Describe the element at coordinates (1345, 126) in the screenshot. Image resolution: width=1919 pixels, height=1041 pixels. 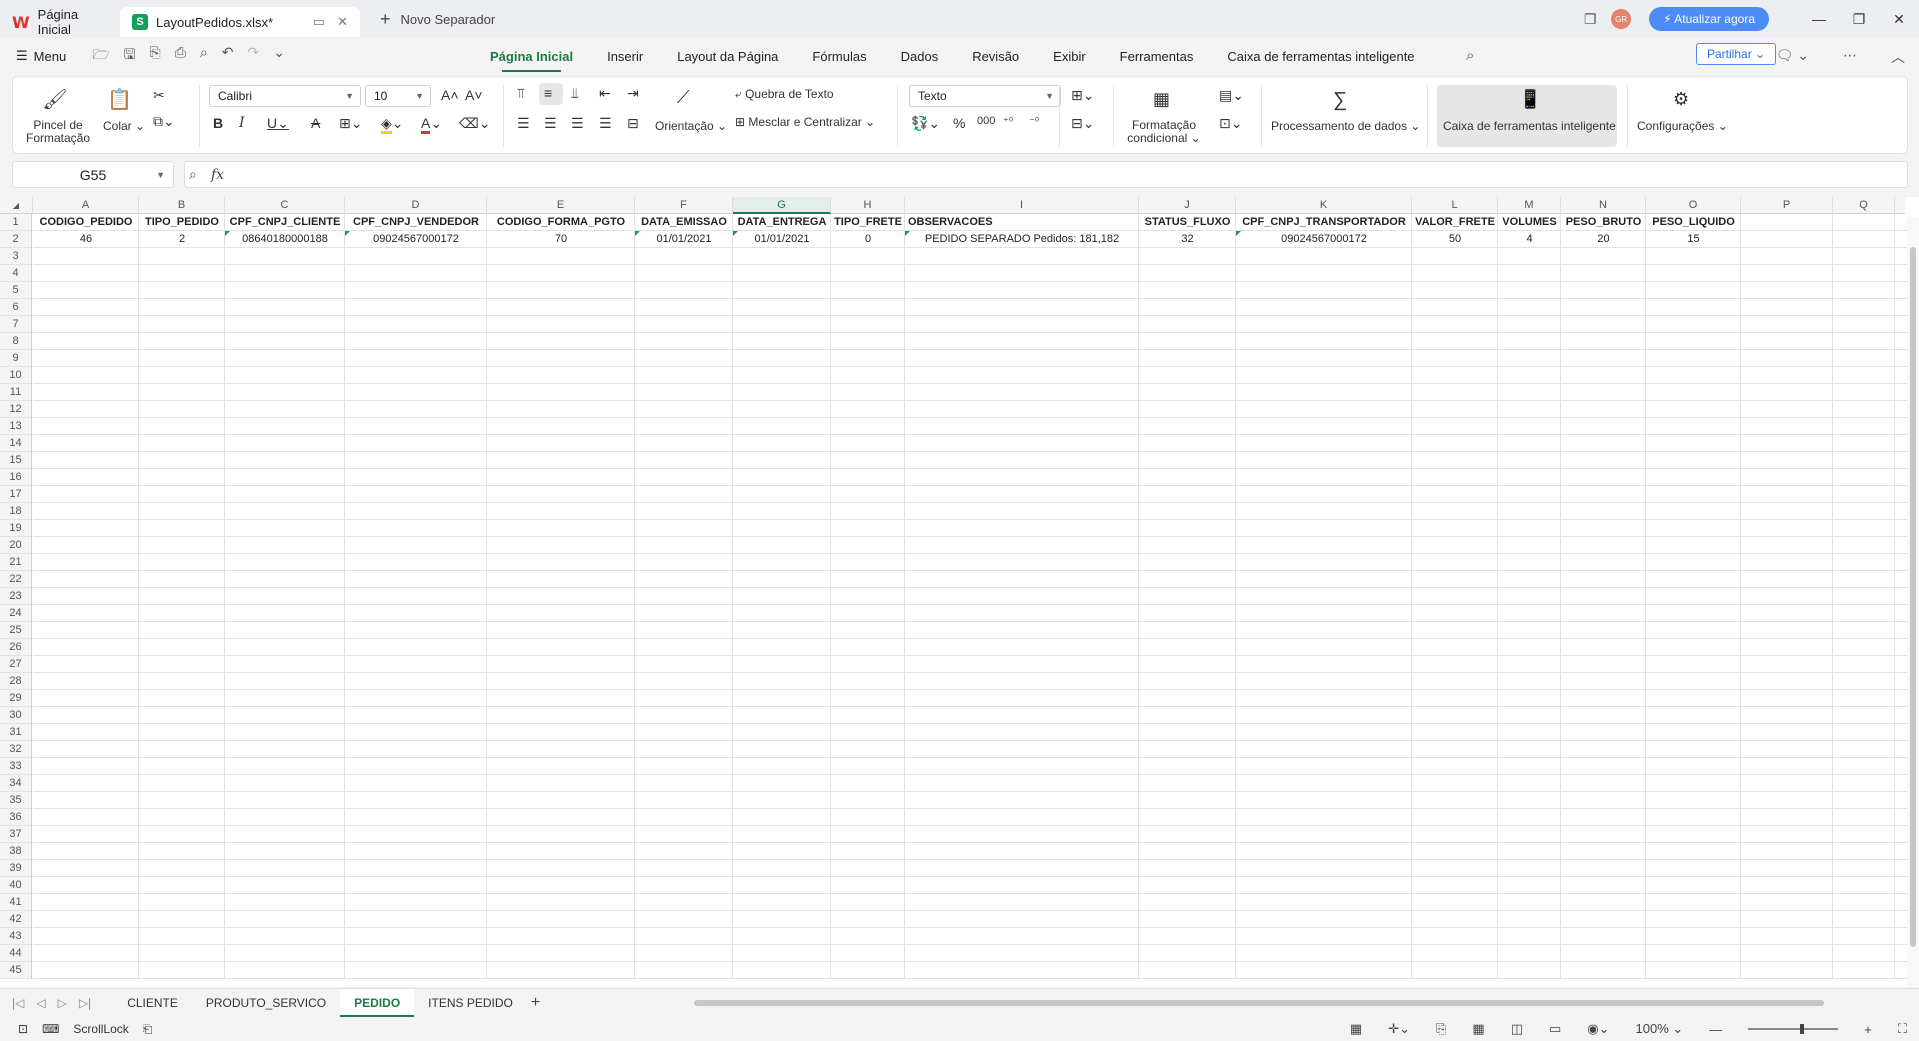
I see `data-processing-button: Processamento de dados ⌄` at that location.